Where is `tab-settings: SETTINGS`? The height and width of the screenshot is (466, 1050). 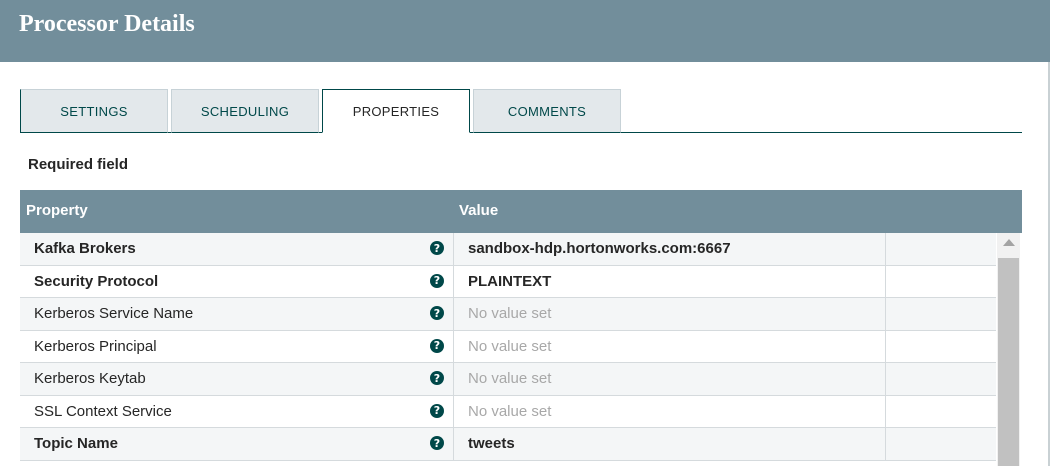 tab-settings: SETTINGS is located at coordinates (94, 111).